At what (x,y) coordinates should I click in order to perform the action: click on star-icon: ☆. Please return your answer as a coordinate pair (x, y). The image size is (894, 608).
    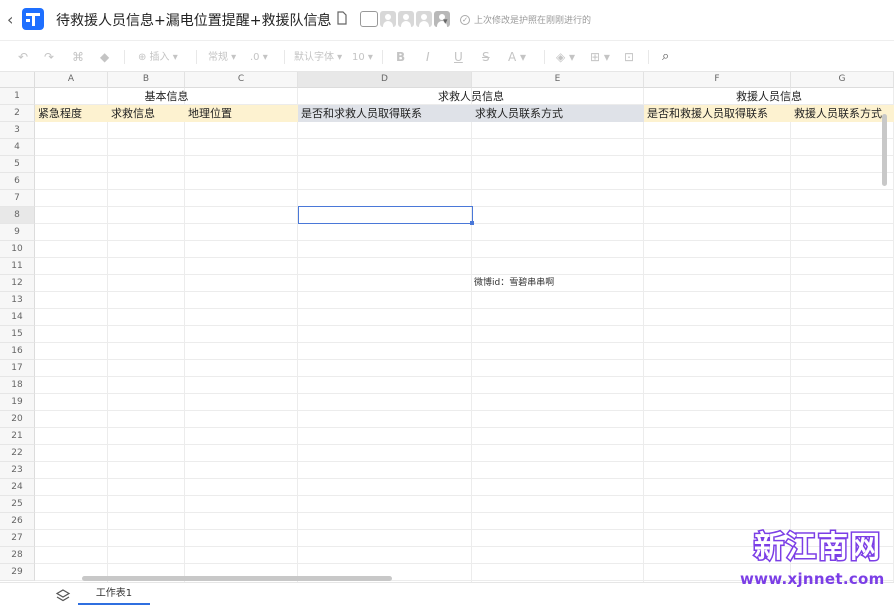
    Looking at the image, I should click on (322, 20).